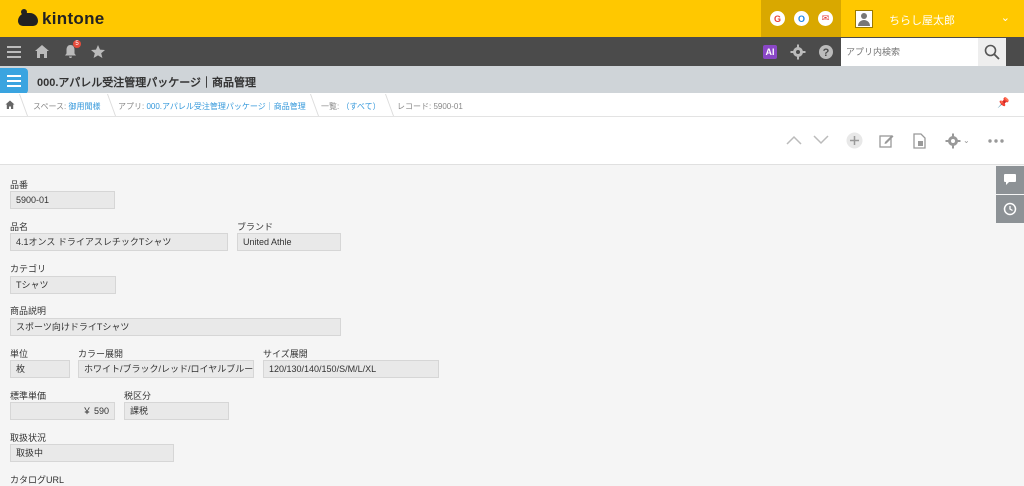 The width and height of the screenshot is (1024, 486). I want to click on breadcrumb-view: 一覧: （すべて）, so click(351, 106).